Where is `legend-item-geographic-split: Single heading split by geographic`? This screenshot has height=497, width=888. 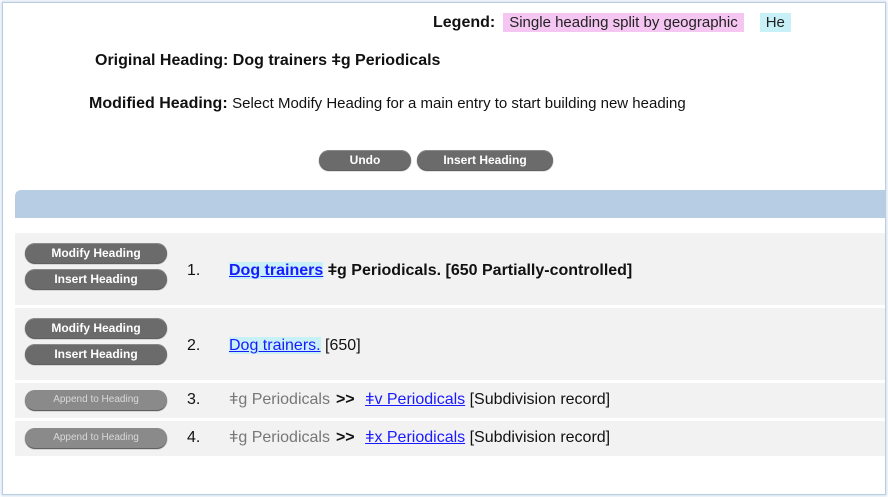
legend-item-geographic-split: Single heading split by geographic is located at coordinates (623, 22).